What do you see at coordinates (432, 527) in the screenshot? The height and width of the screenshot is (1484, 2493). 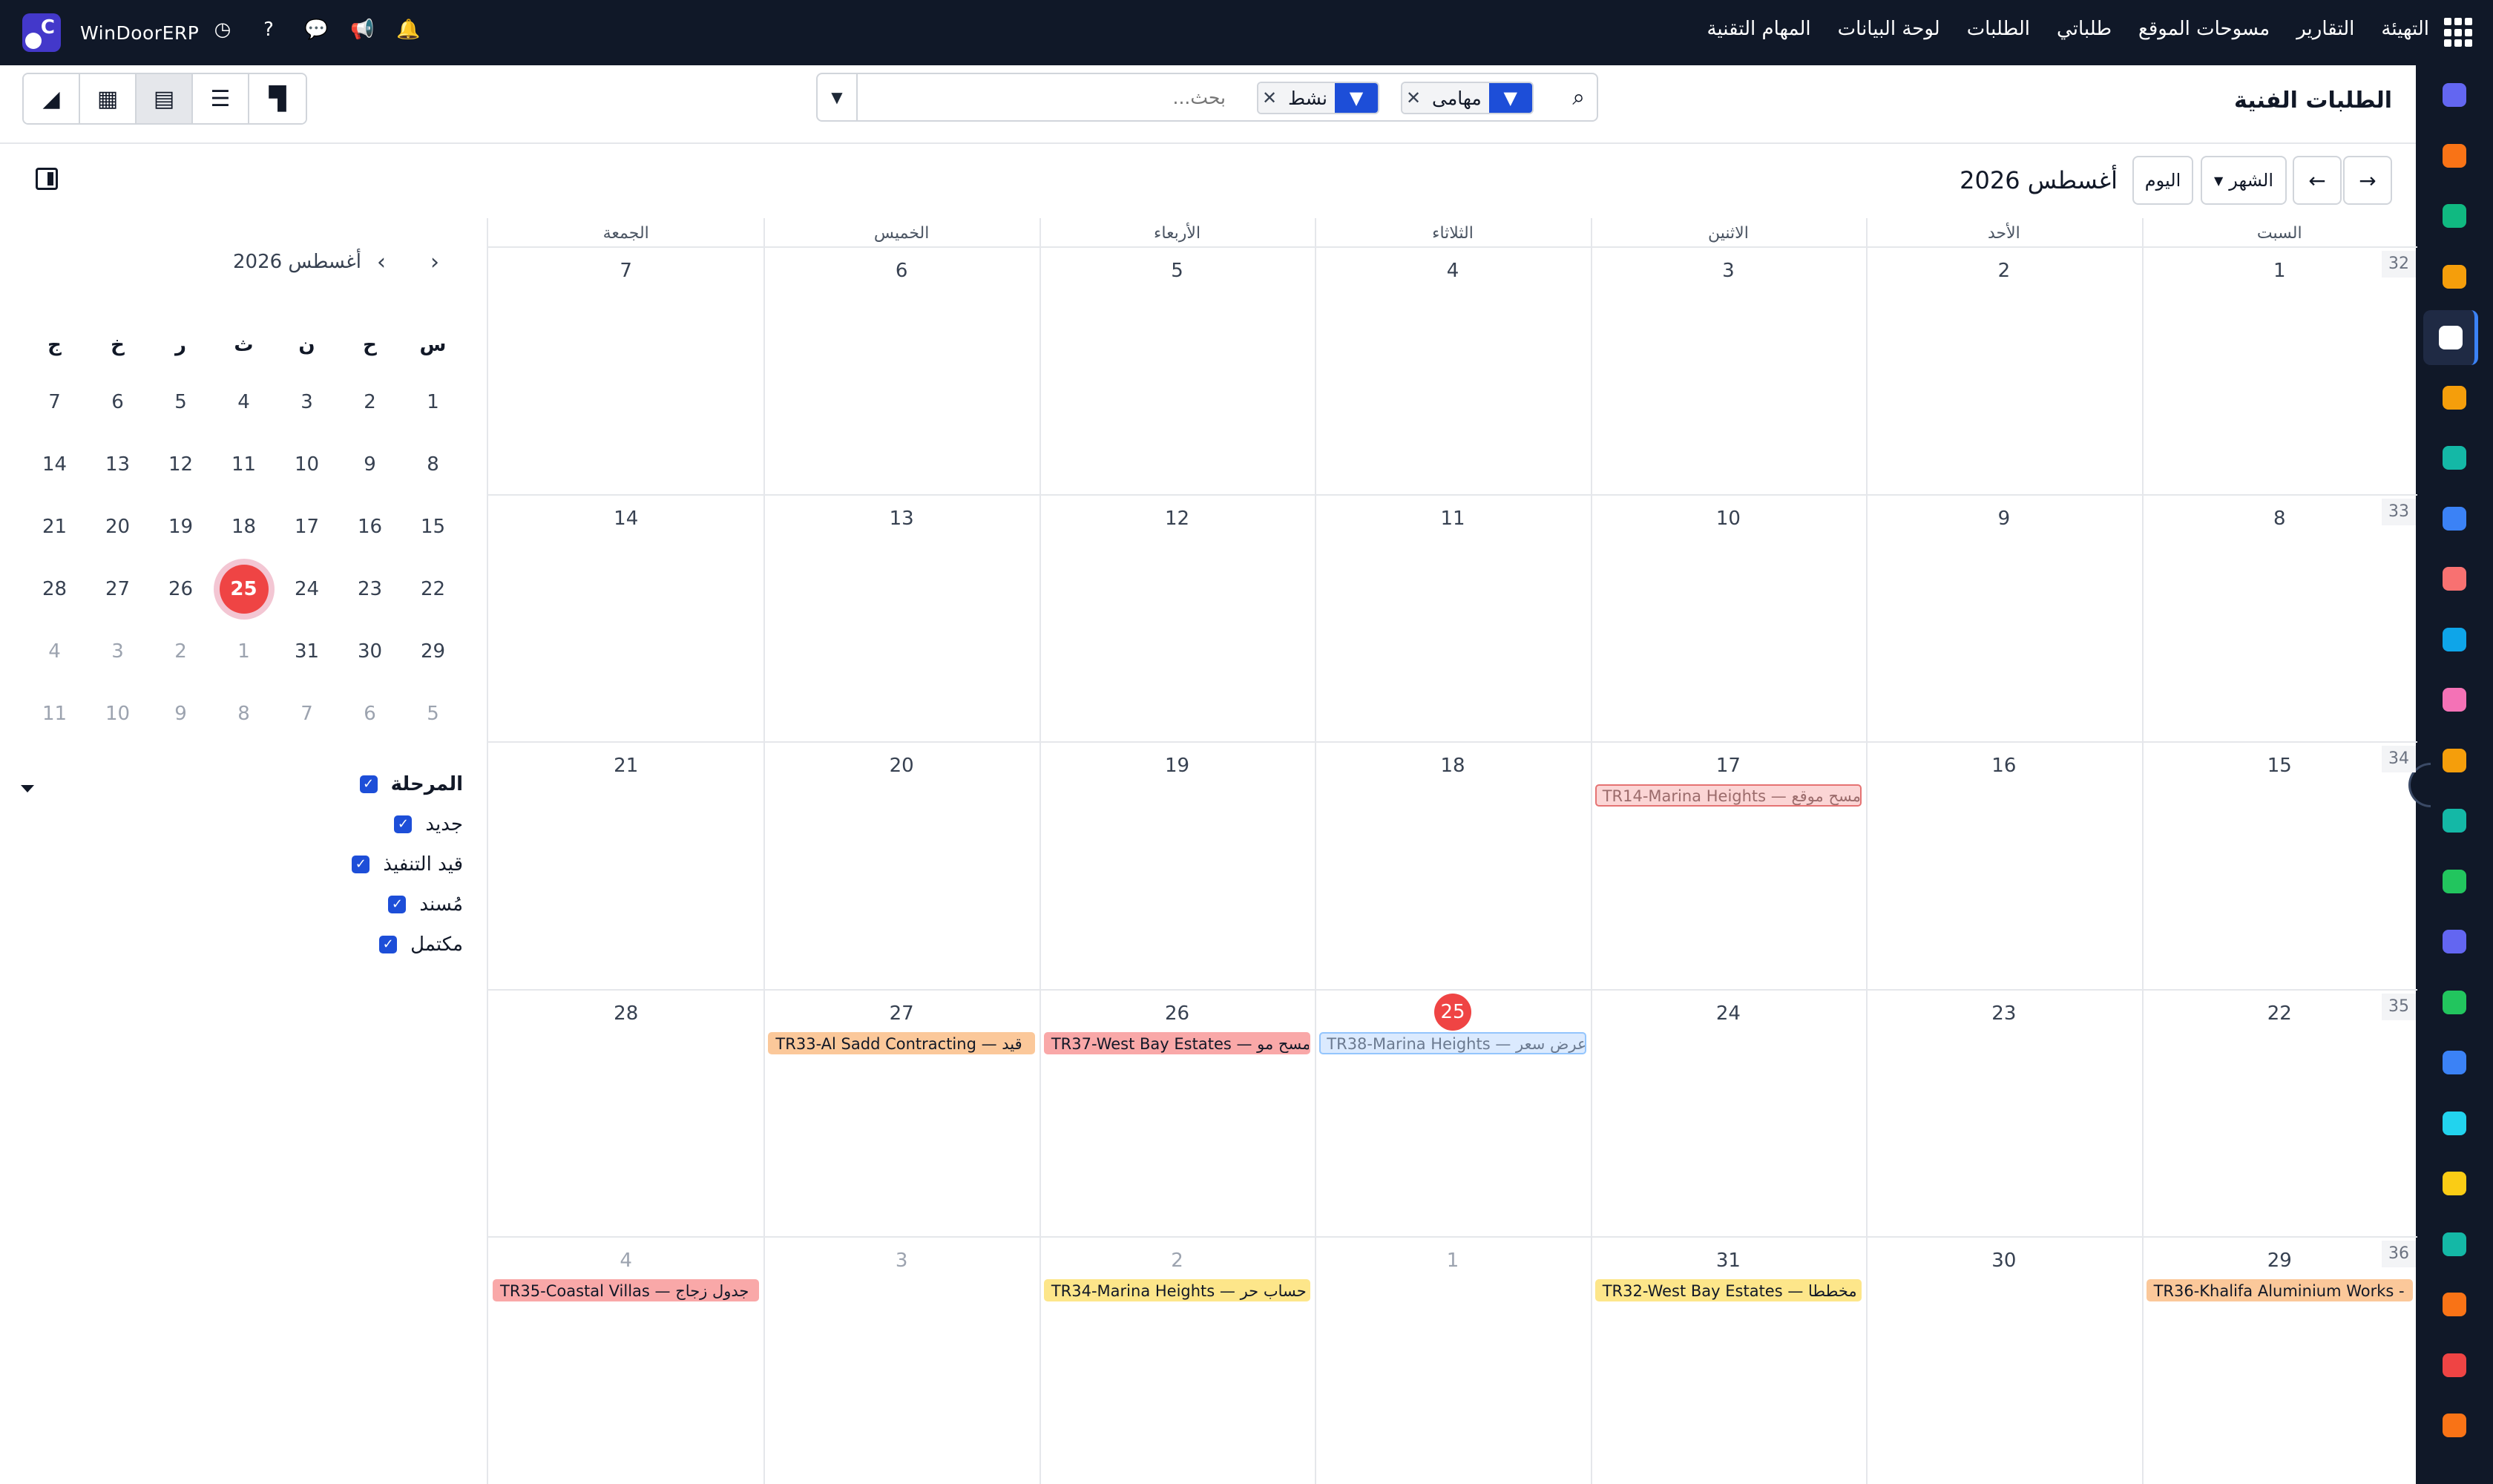 I see `mini-day: 15` at bounding box center [432, 527].